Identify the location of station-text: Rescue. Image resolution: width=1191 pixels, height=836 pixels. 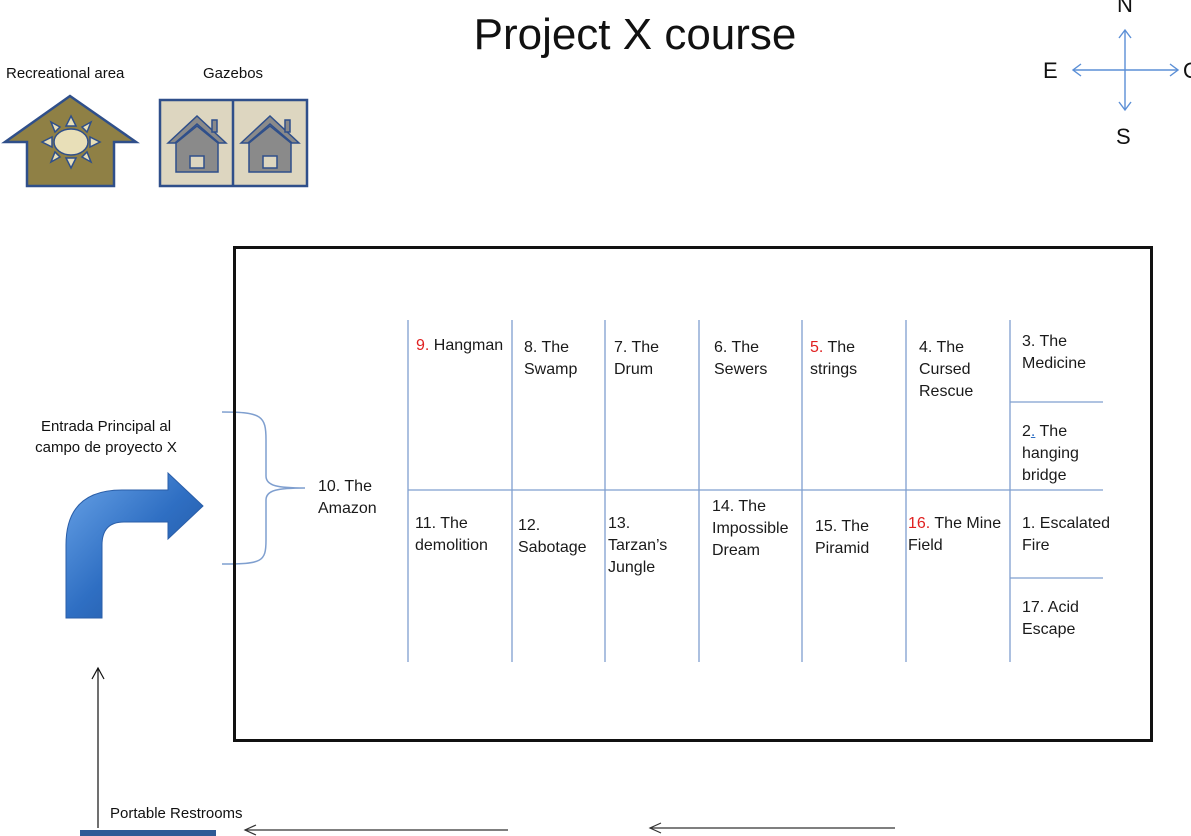
(946, 391).